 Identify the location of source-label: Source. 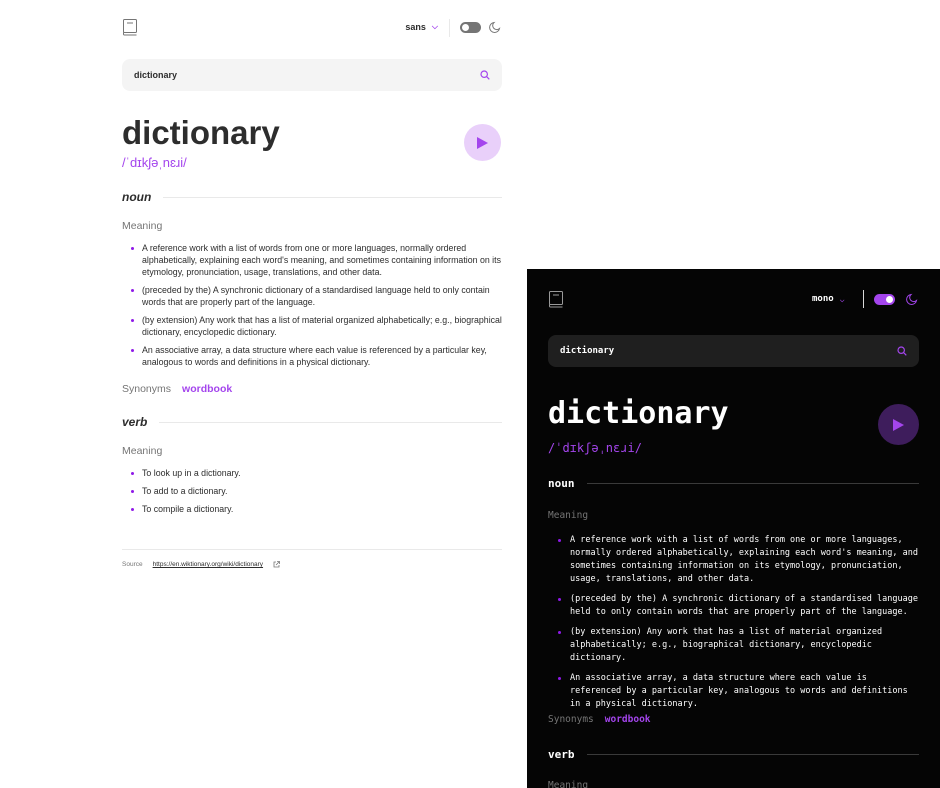
(132, 564).